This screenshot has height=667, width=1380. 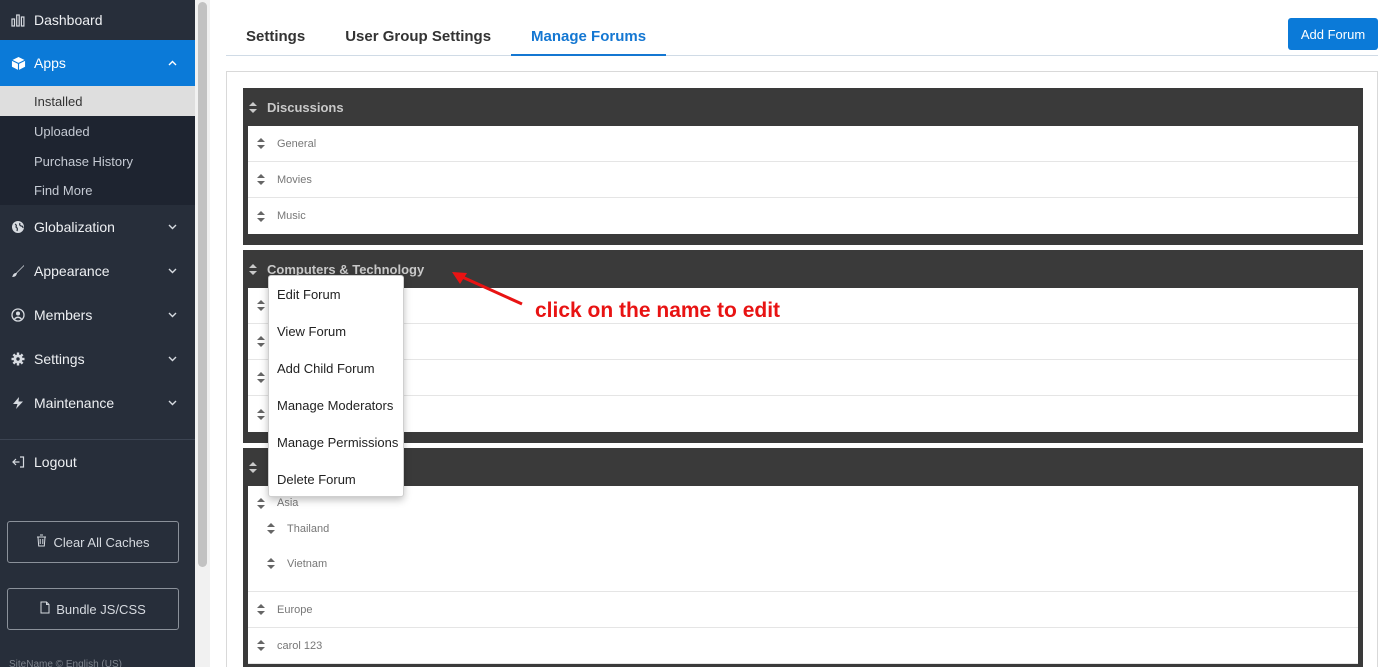 What do you see at coordinates (97, 131) in the screenshot?
I see `sub-item-uploaded: Uploaded` at bounding box center [97, 131].